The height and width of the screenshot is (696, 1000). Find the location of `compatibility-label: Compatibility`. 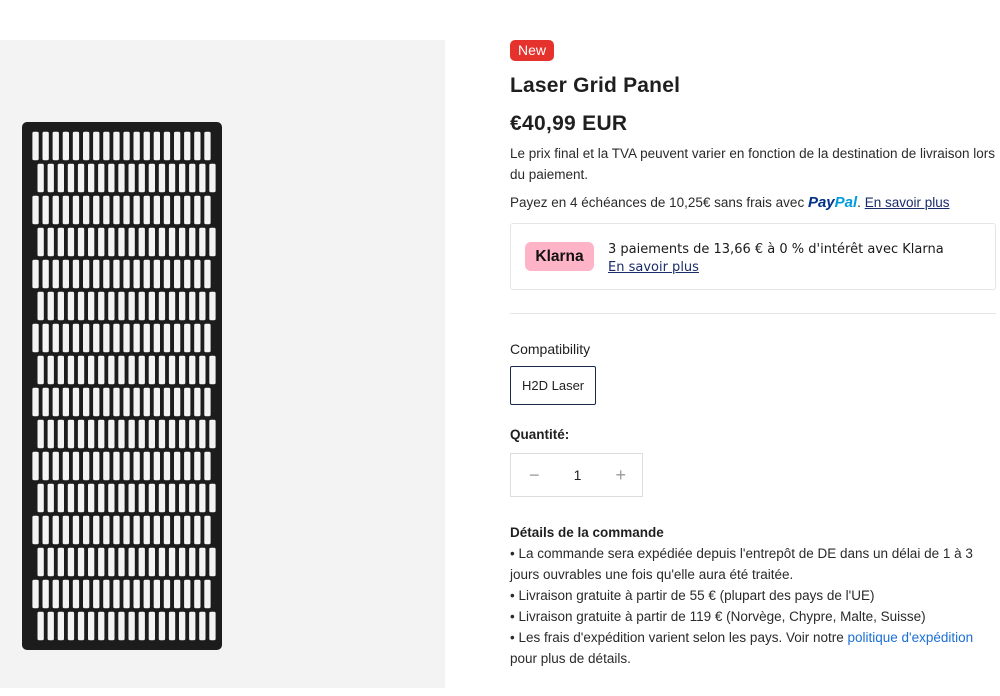

compatibility-label: Compatibility is located at coordinates (550, 349).